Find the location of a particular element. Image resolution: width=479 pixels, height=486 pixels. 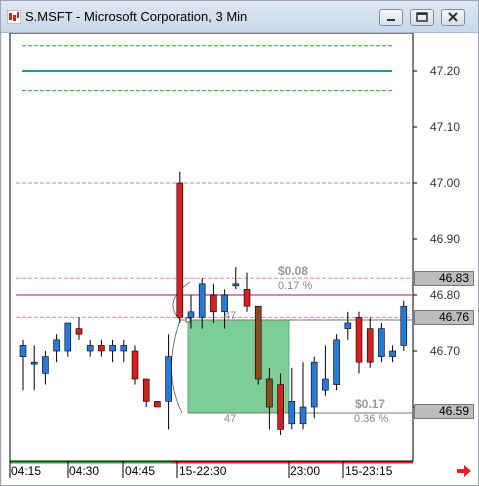

price-label-3: 47.00 is located at coordinates (445, 183).